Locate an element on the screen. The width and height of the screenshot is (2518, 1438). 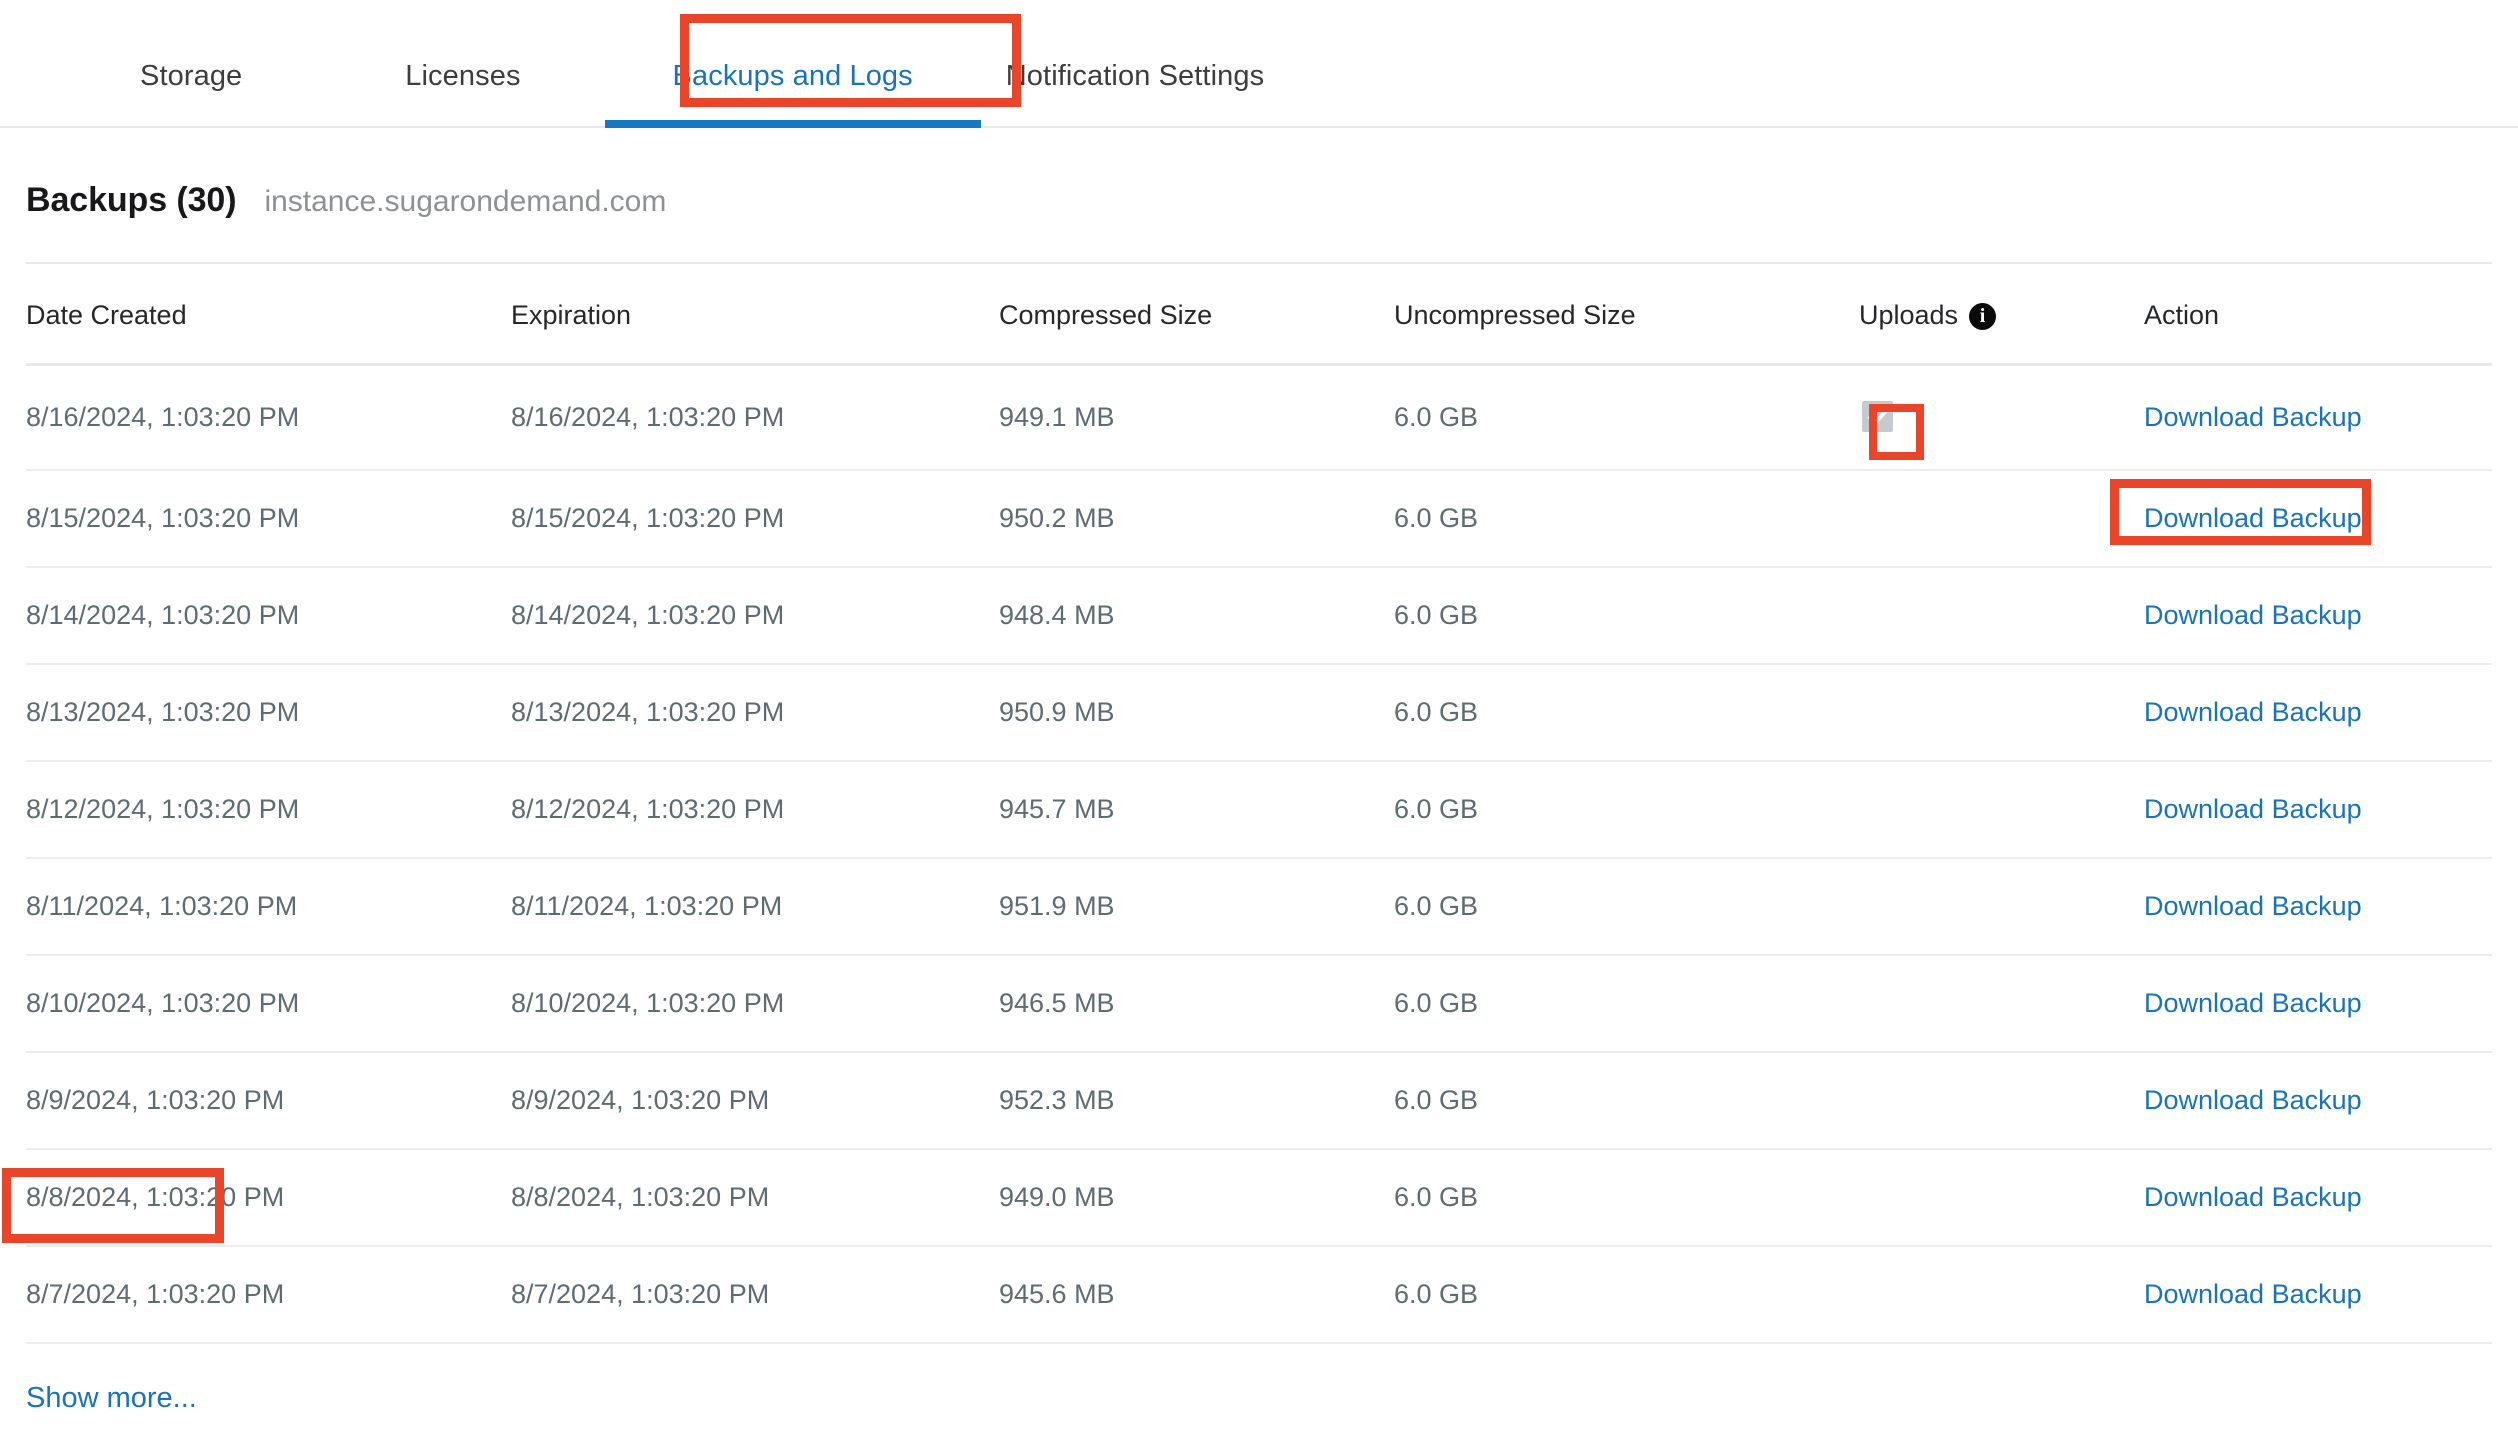
cell-expiration: 8/10/2024, 1:03:20 PM is located at coordinates (755, 1003).